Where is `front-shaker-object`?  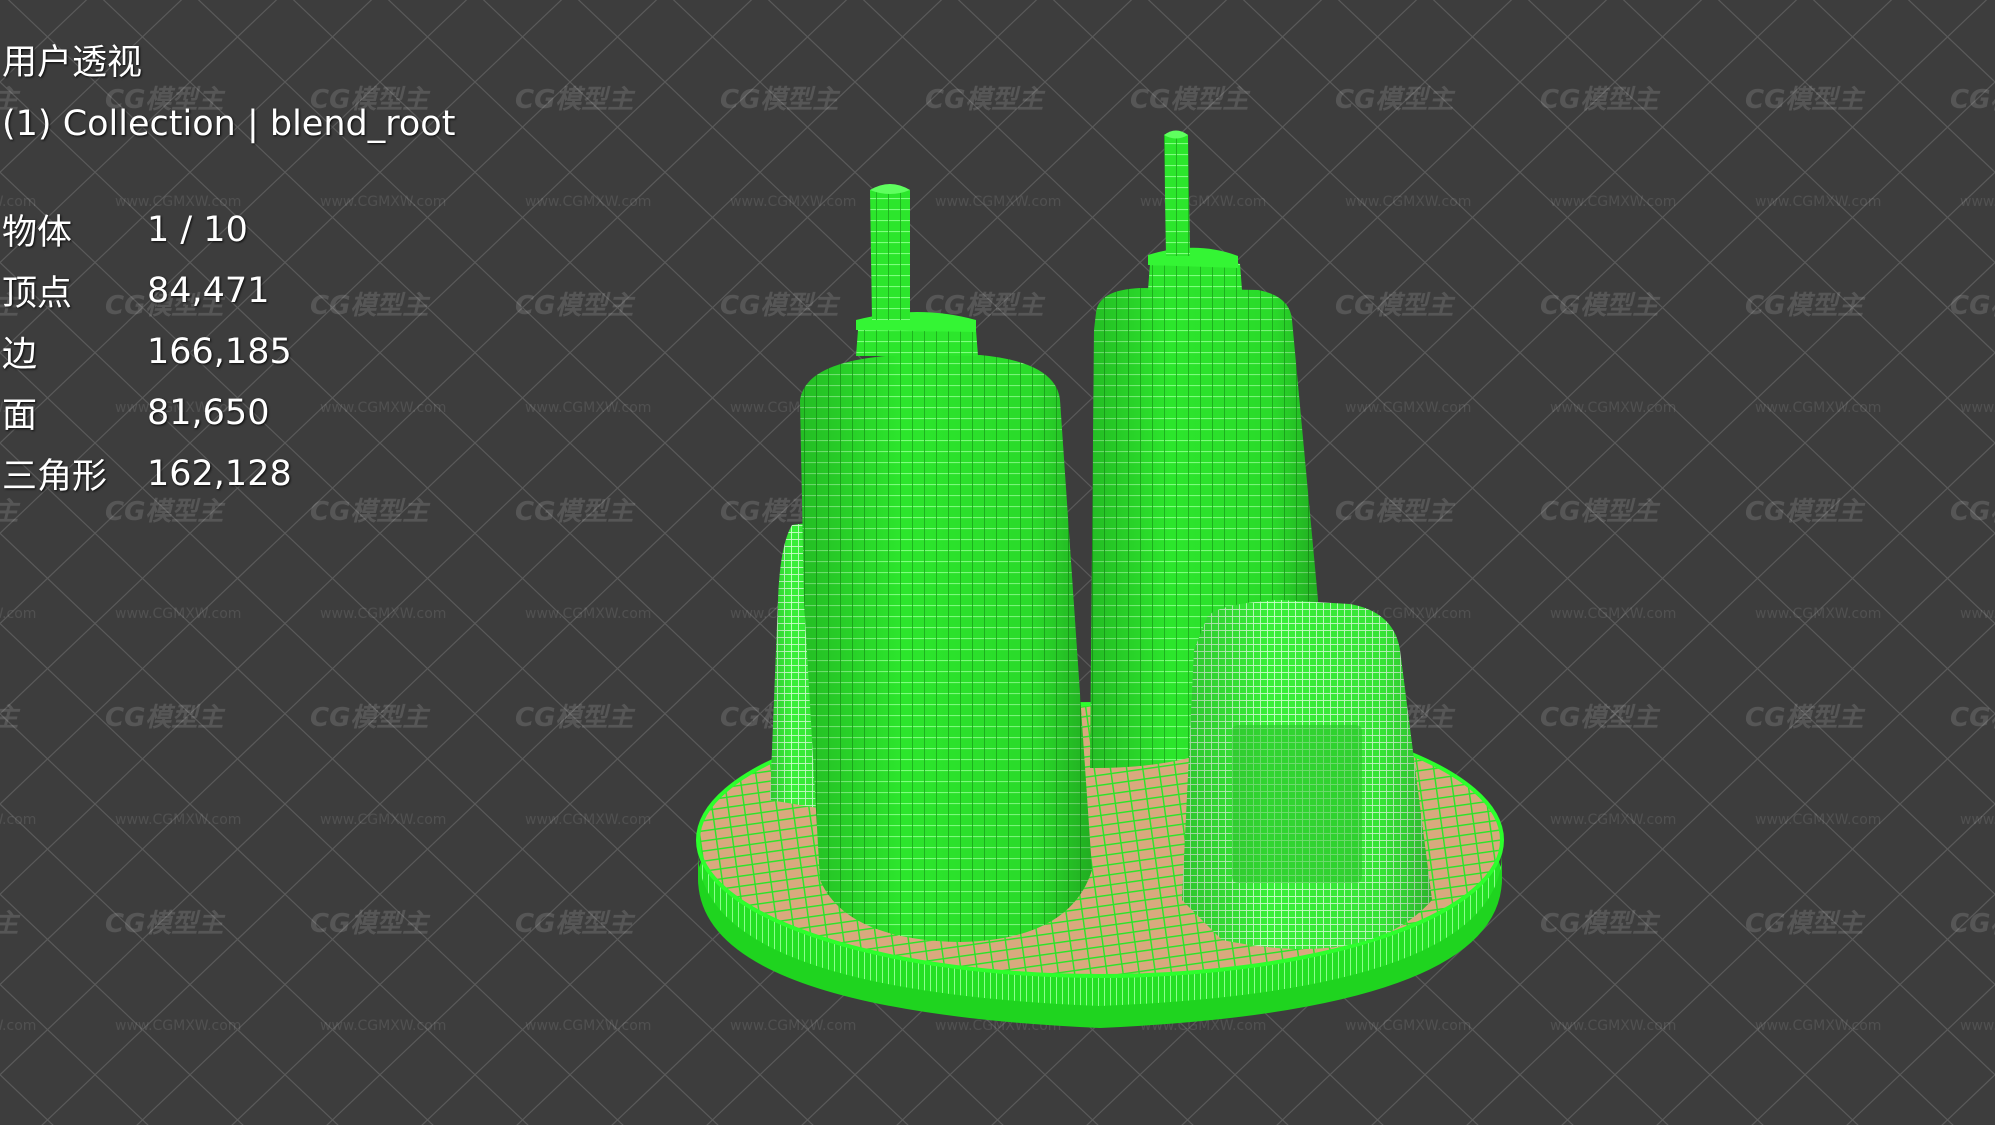 front-shaker-object is located at coordinates (1307, 774).